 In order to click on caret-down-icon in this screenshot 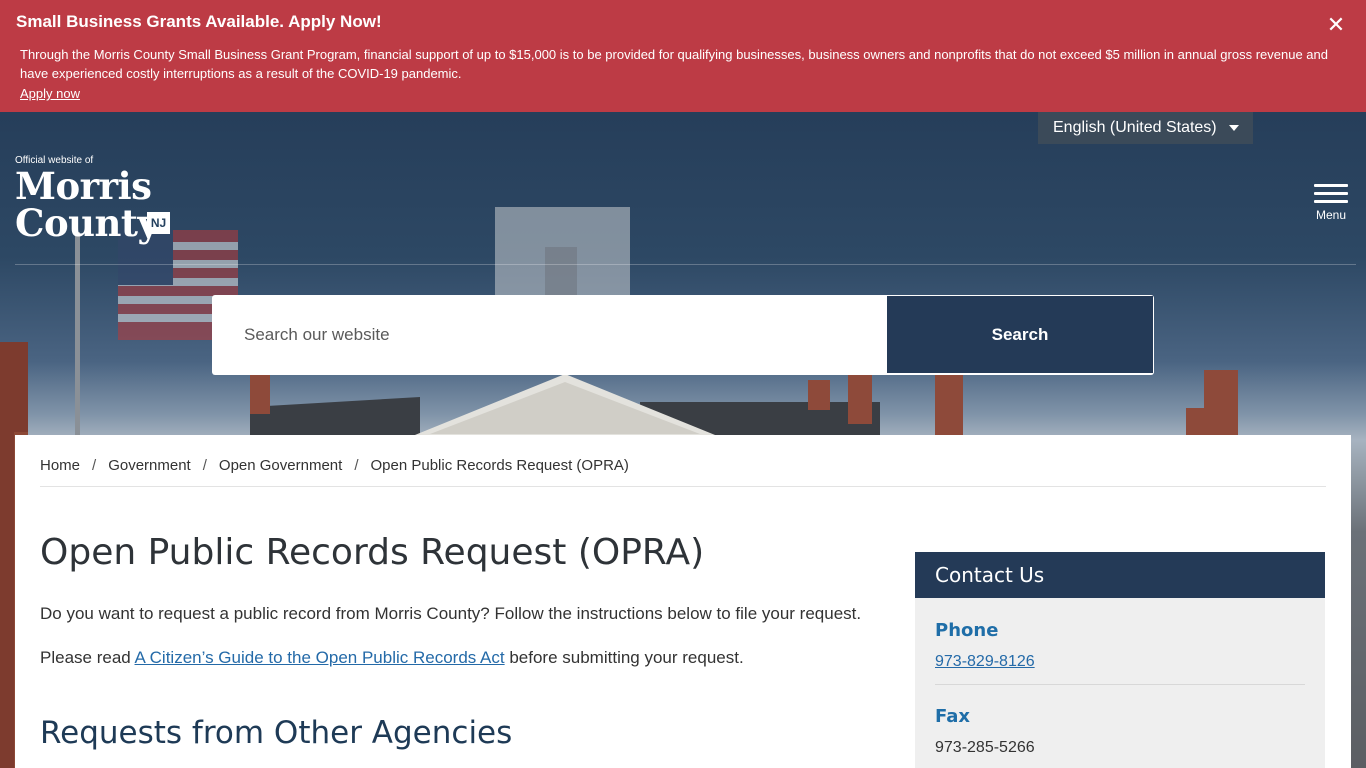, I will do `click(1234, 128)`.